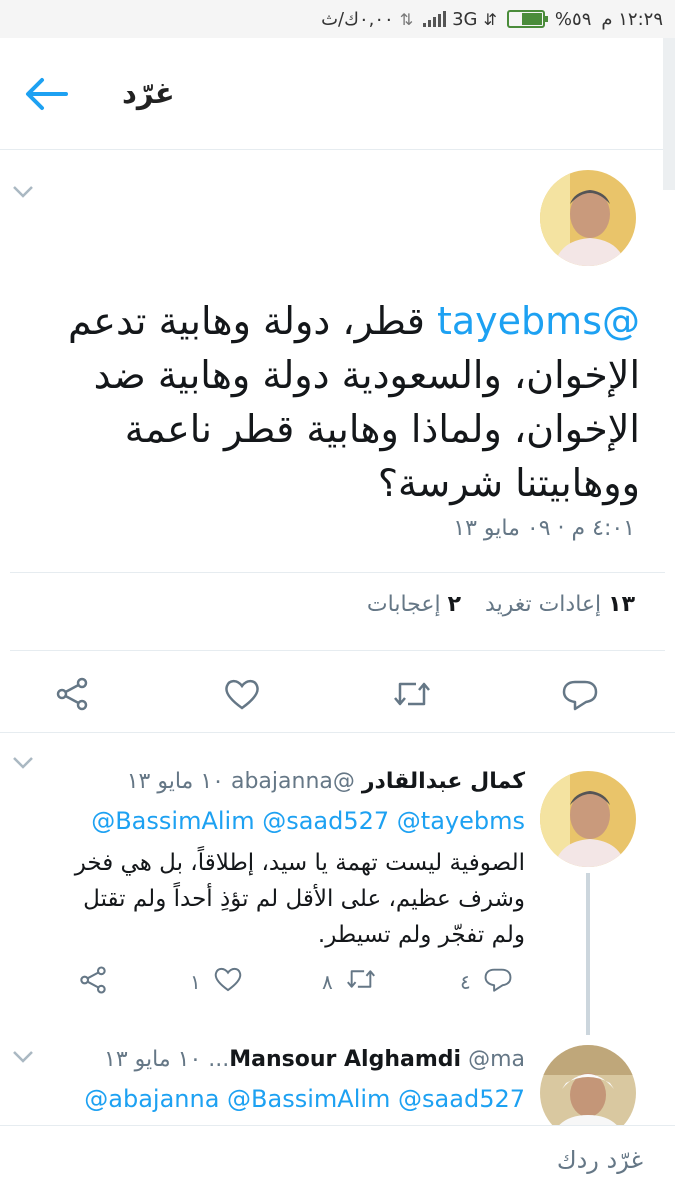 The height and width of the screenshot is (1200, 675). I want to click on reply-action: ٤, so click(486, 981).